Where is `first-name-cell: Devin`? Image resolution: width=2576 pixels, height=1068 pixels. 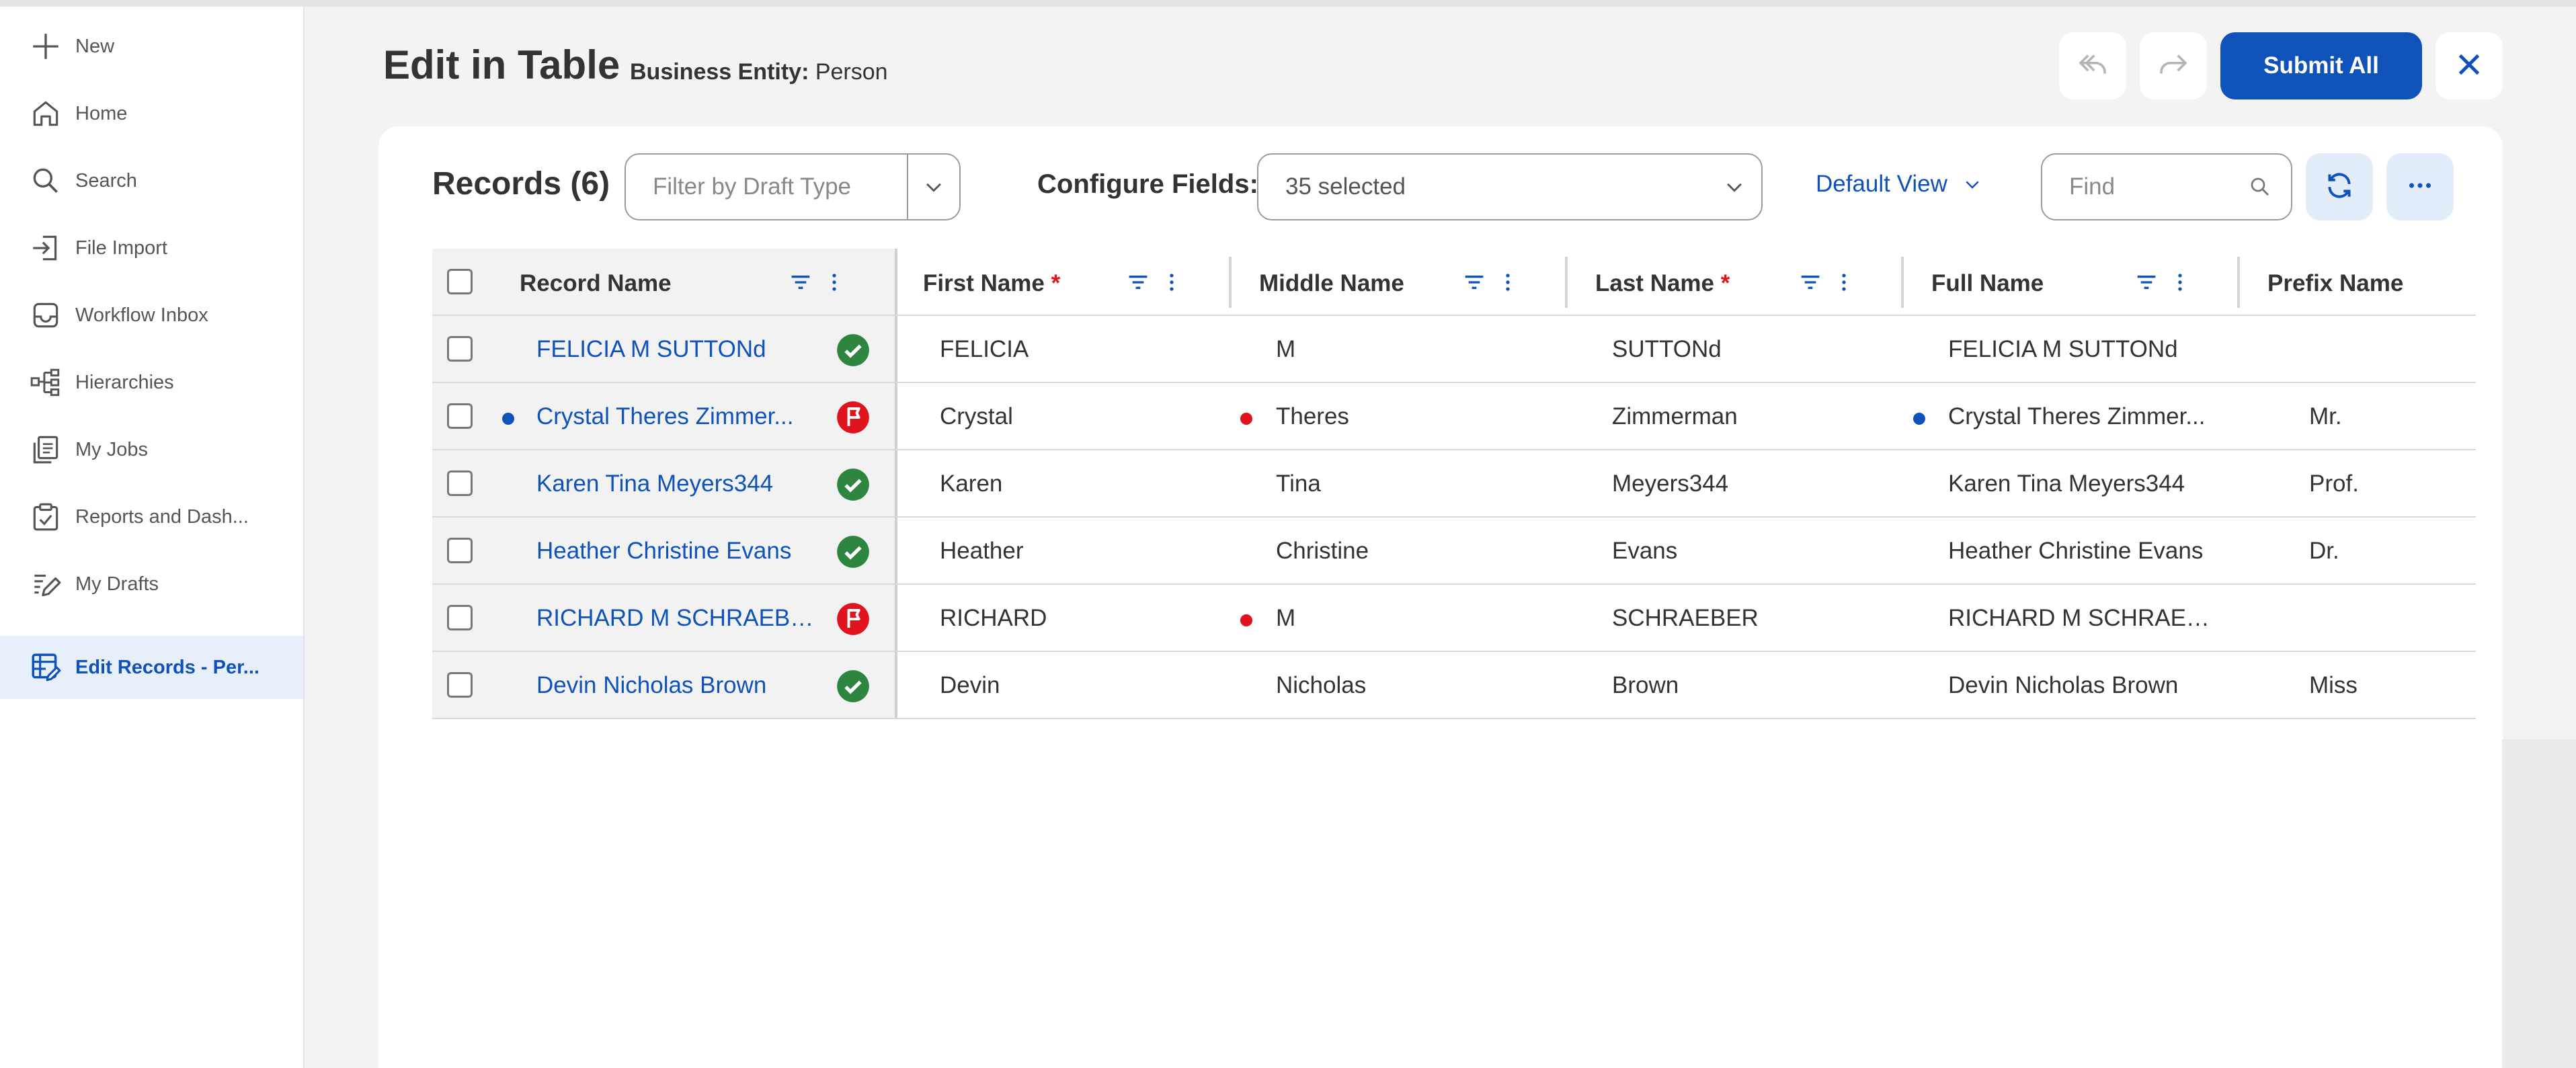
first-name-cell: Devin is located at coordinates (970, 685).